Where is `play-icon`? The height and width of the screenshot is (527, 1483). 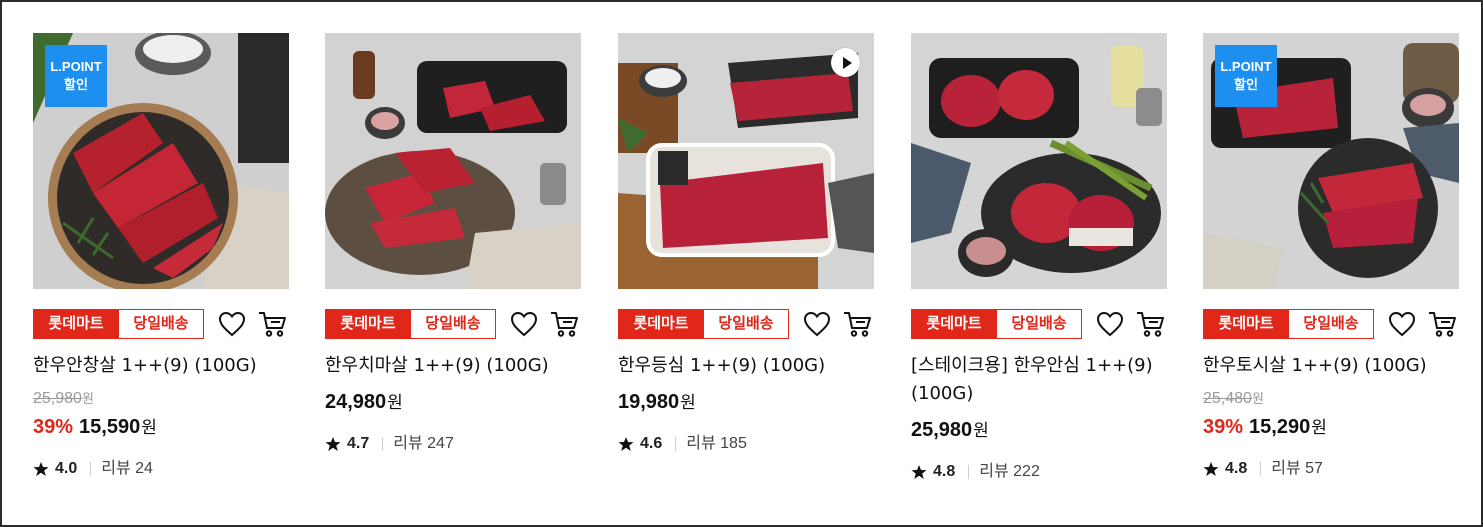 play-icon is located at coordinates (845, 62).